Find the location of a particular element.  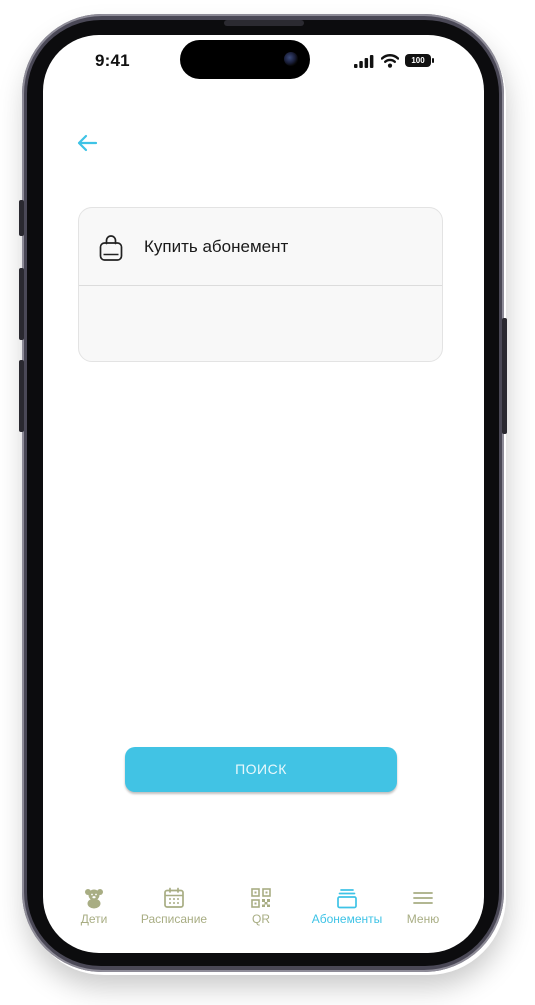

tab-menu-label: Меню is located at coordinates (423, 919).